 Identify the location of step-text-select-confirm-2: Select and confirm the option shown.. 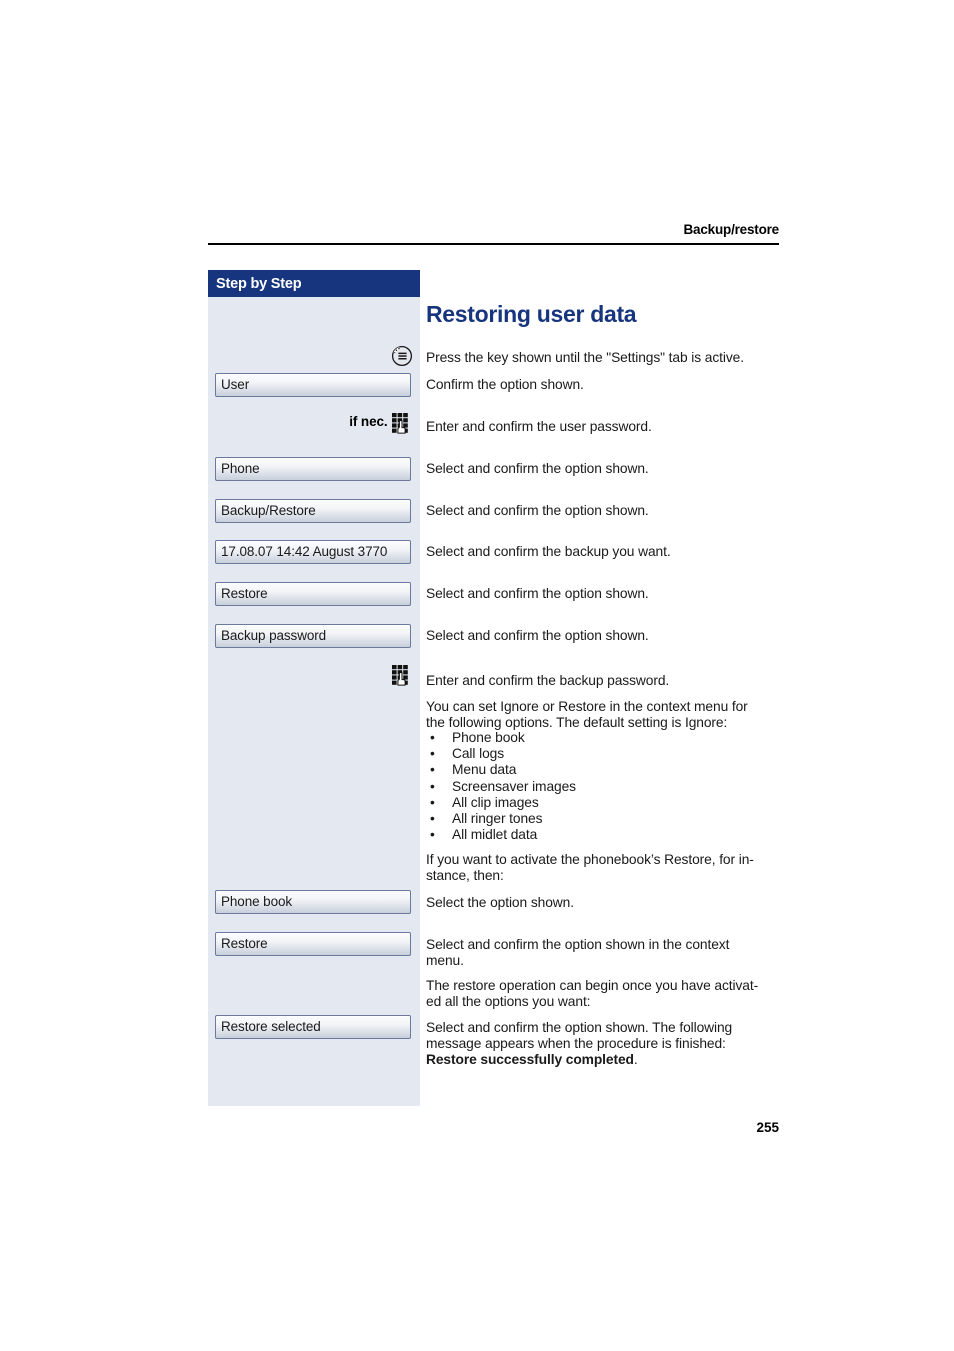
(537, 510).